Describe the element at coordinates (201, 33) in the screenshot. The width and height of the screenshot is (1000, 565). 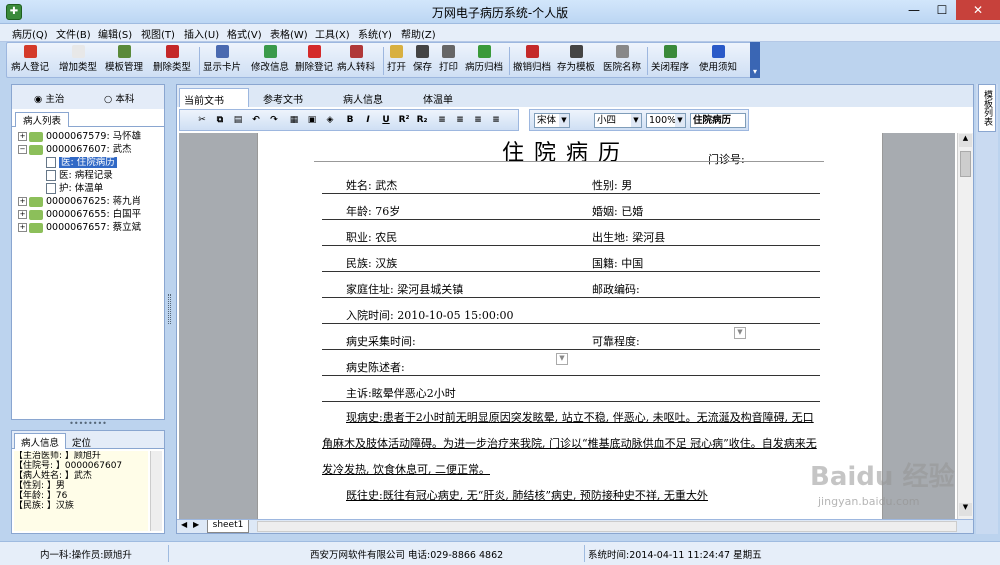
I see `menu-insert: 插入(U)` at that location.